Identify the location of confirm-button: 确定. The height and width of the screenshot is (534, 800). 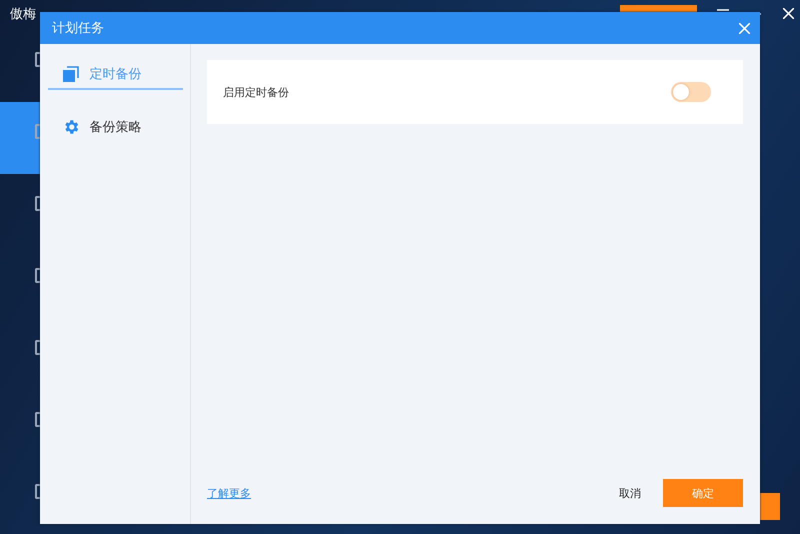
(703, 493).